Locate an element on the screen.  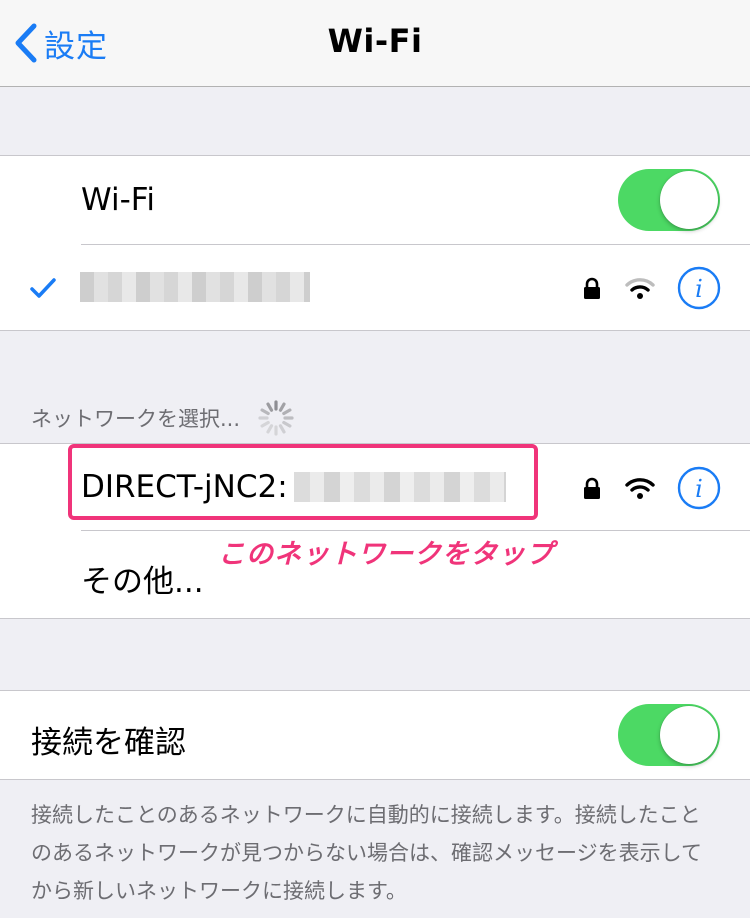
wifi-label: Wi-Fi is located at coordinates (118, 200).